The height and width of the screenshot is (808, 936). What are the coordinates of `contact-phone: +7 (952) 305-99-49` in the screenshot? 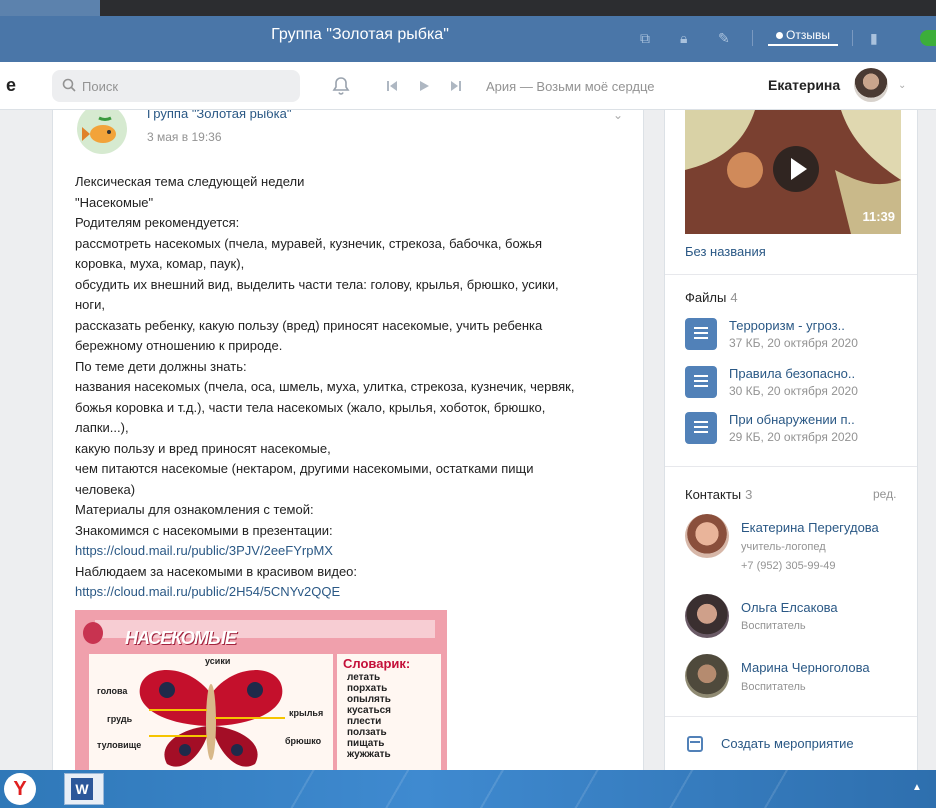 It's located at (788, 566).